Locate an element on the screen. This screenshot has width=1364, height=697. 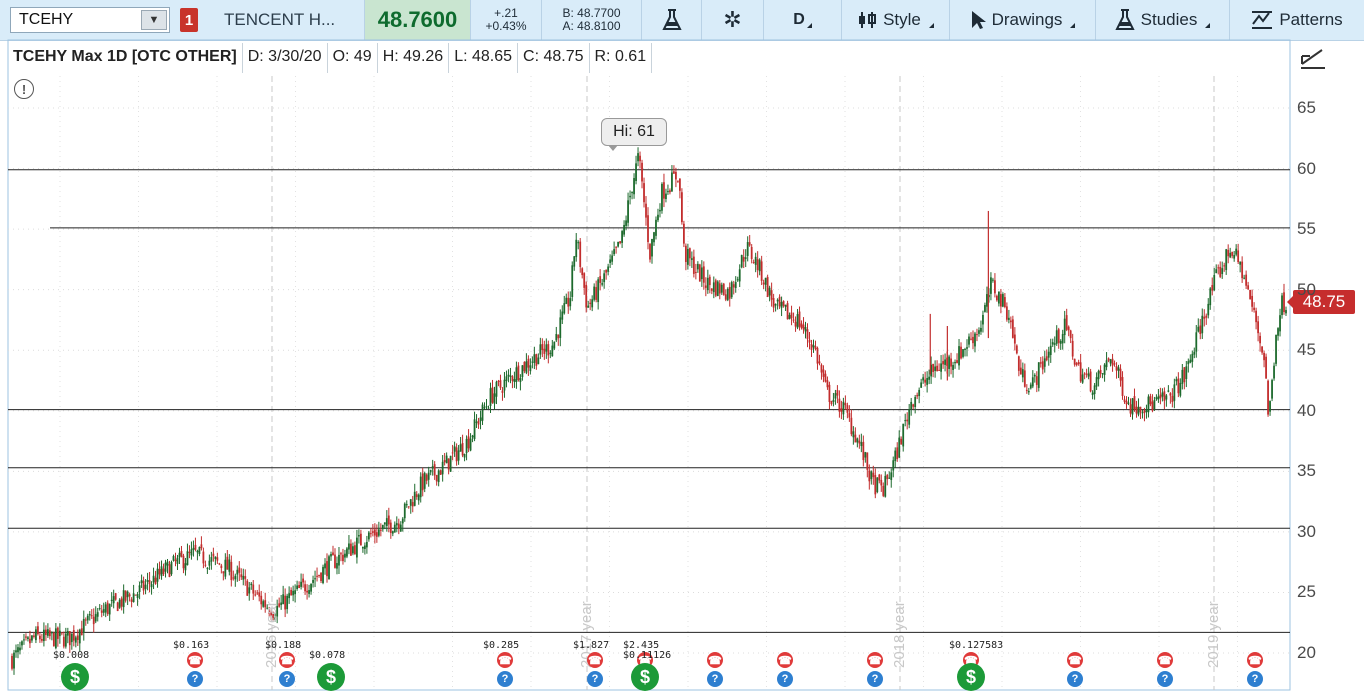
info-icon: ! is located at coordinates (24, 89).